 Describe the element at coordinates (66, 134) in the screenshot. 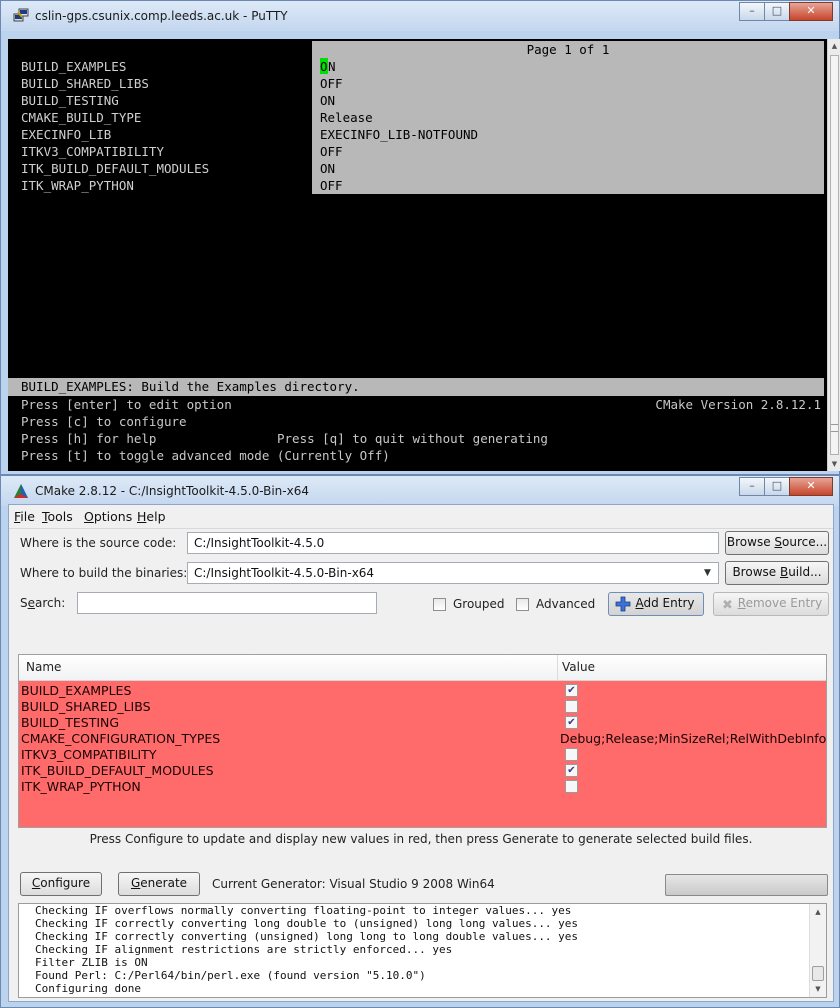

I see `option-key: EXECINFO_LIB` at that location.